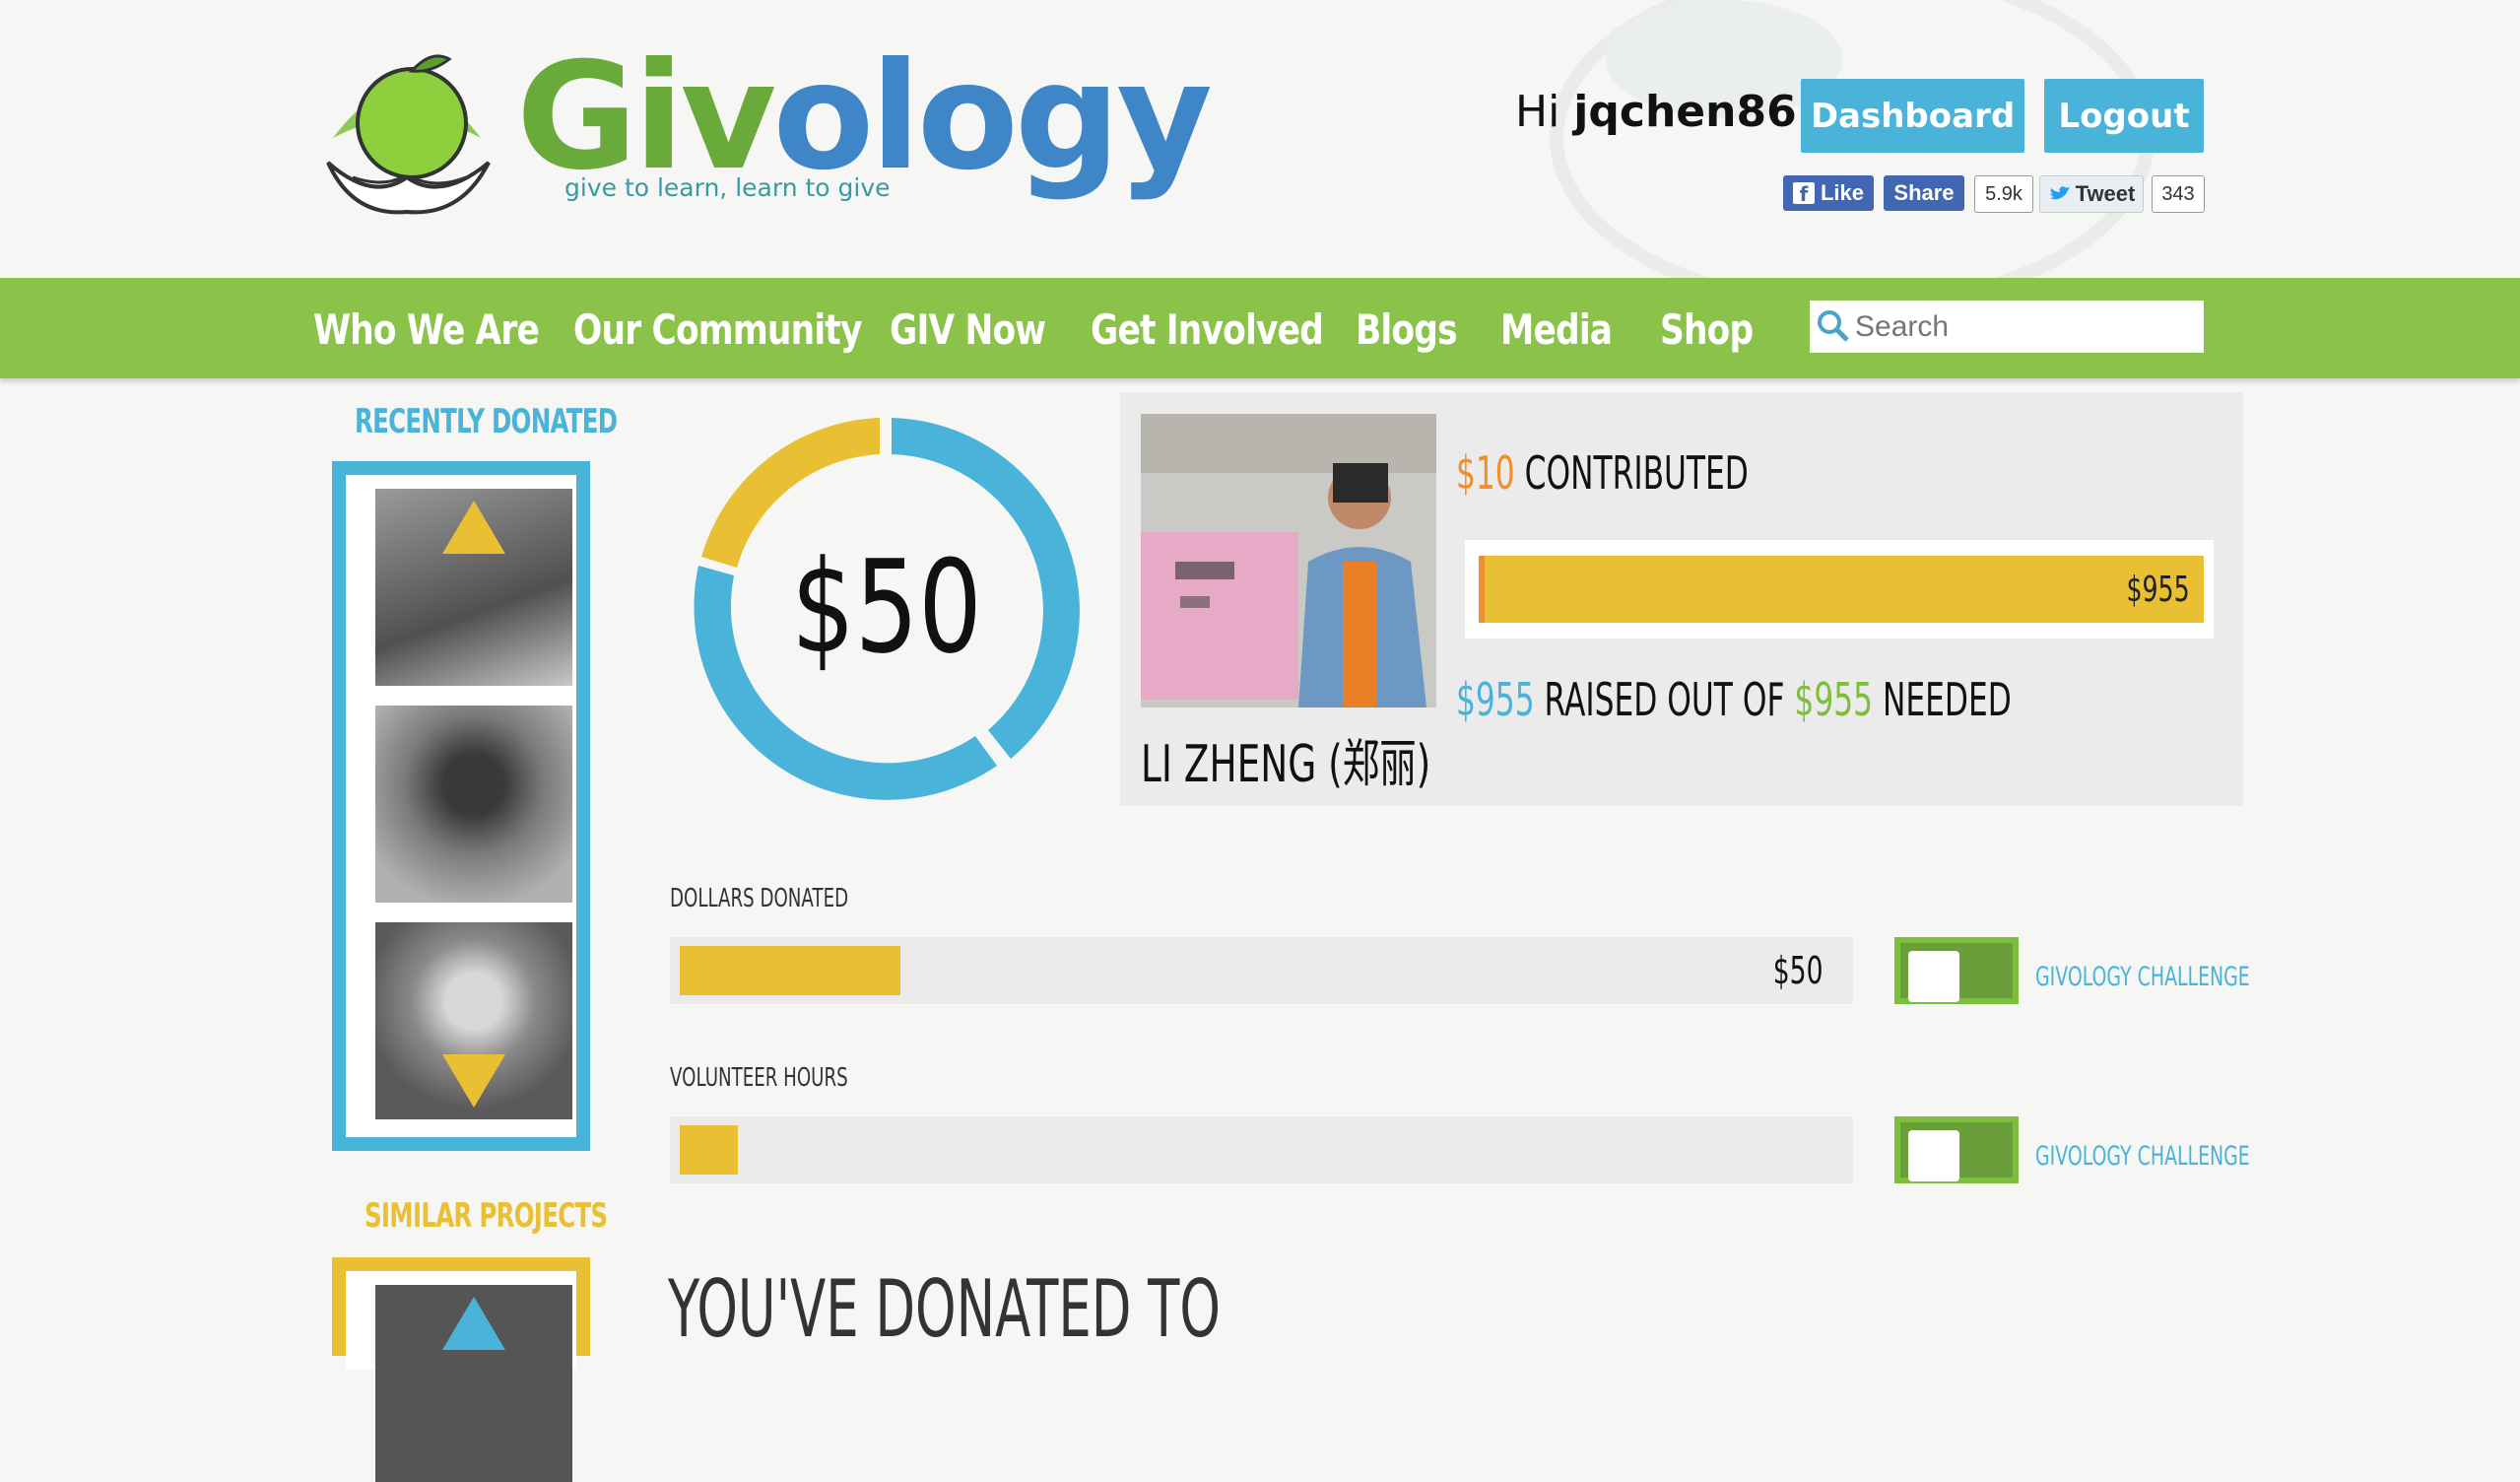 This screenshot has width=2520, height=1482. Describe the element at coordinates (408, 134) in the screenshot. I see `logo-apple-hands-icon` at that location.